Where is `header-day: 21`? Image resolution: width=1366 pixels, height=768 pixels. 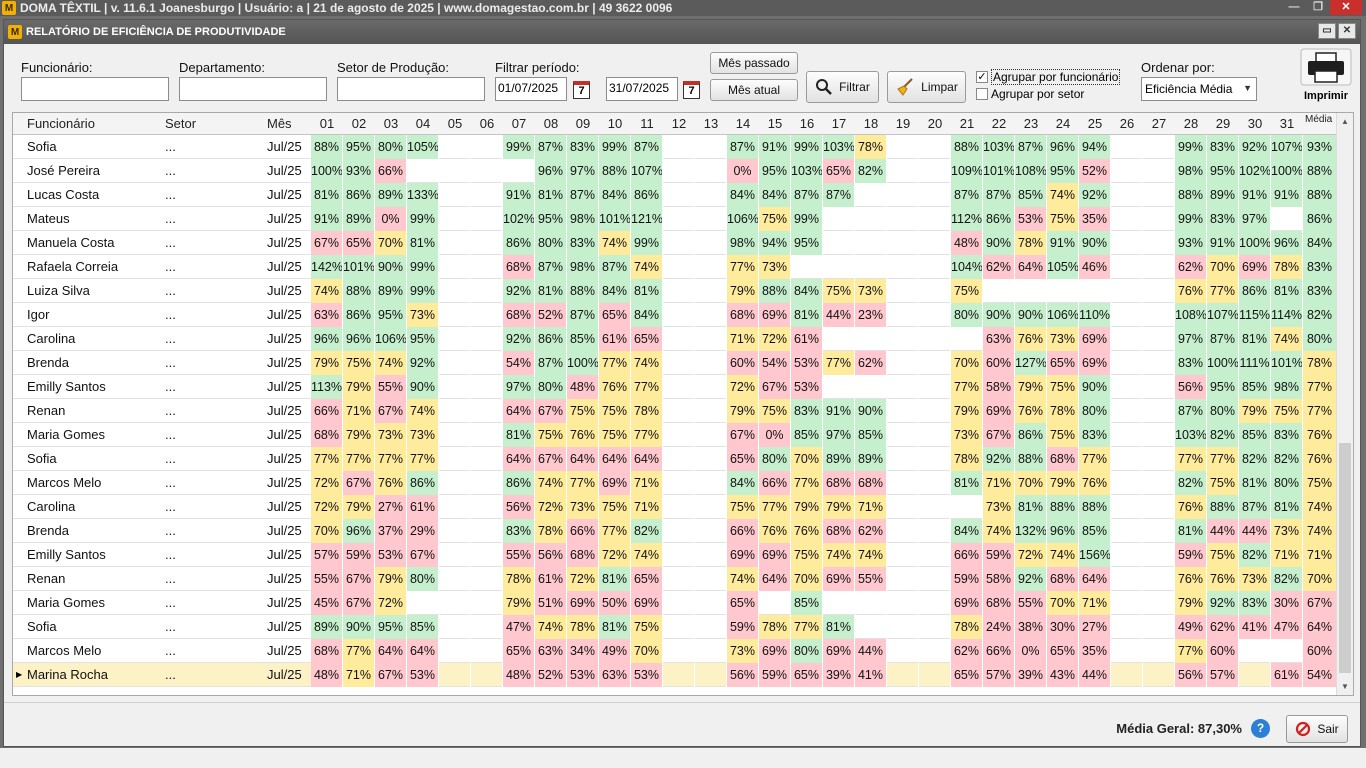
header-day: 21 is located at coordinates (967, 124).